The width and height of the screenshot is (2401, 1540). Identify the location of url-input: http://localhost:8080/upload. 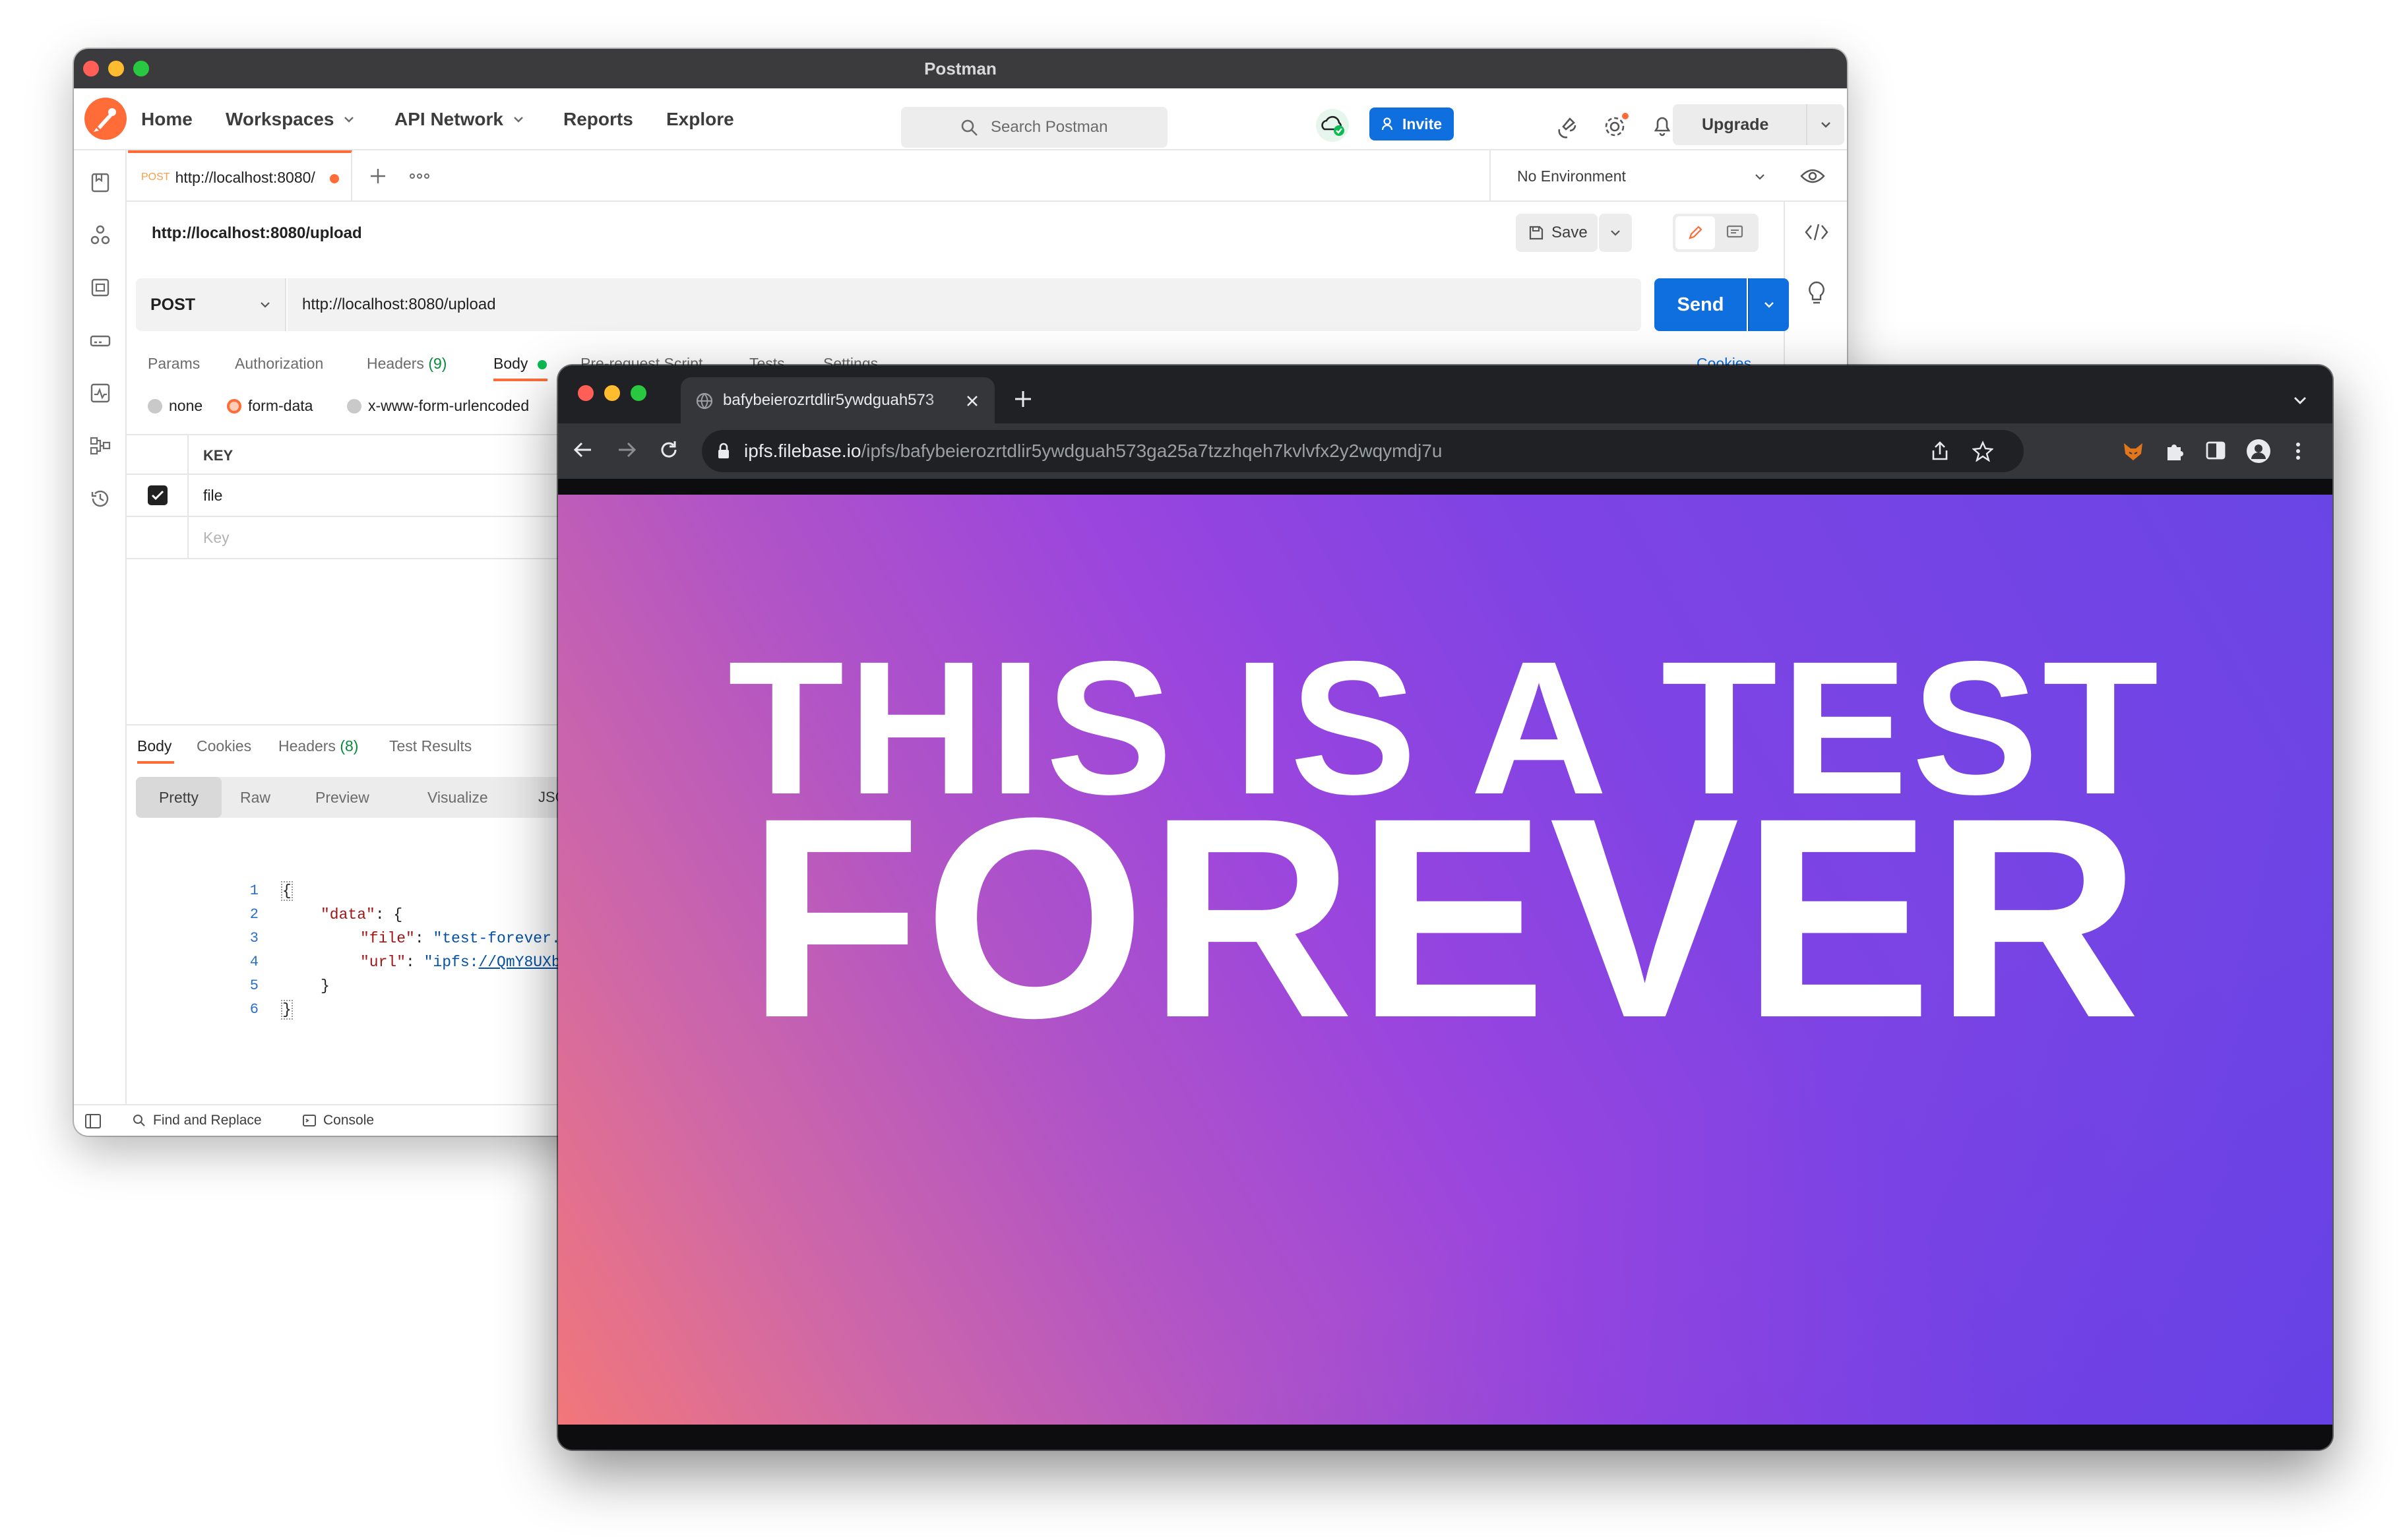
(965, 304).